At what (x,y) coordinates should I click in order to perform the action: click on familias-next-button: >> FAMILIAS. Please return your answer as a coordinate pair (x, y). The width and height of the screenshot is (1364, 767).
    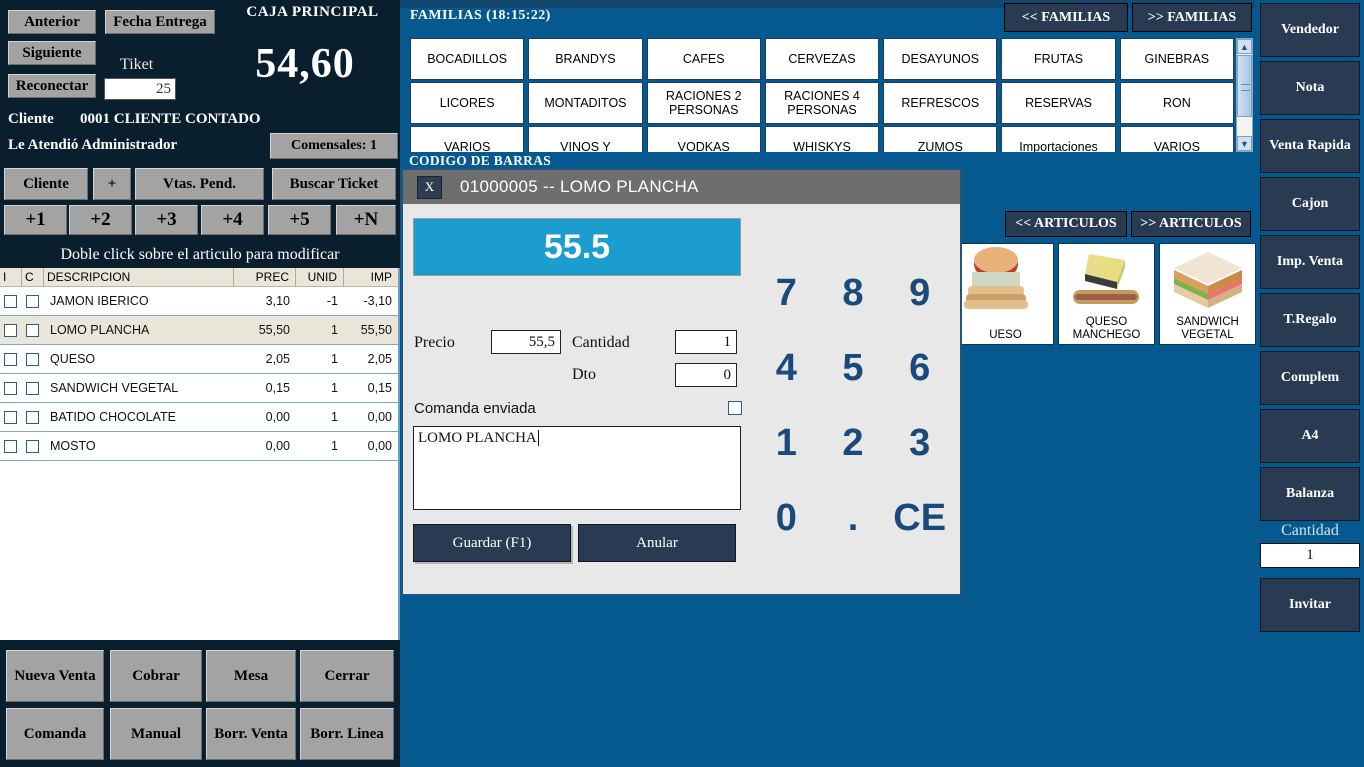
    Looking at the image, I should click on (1192, 17).